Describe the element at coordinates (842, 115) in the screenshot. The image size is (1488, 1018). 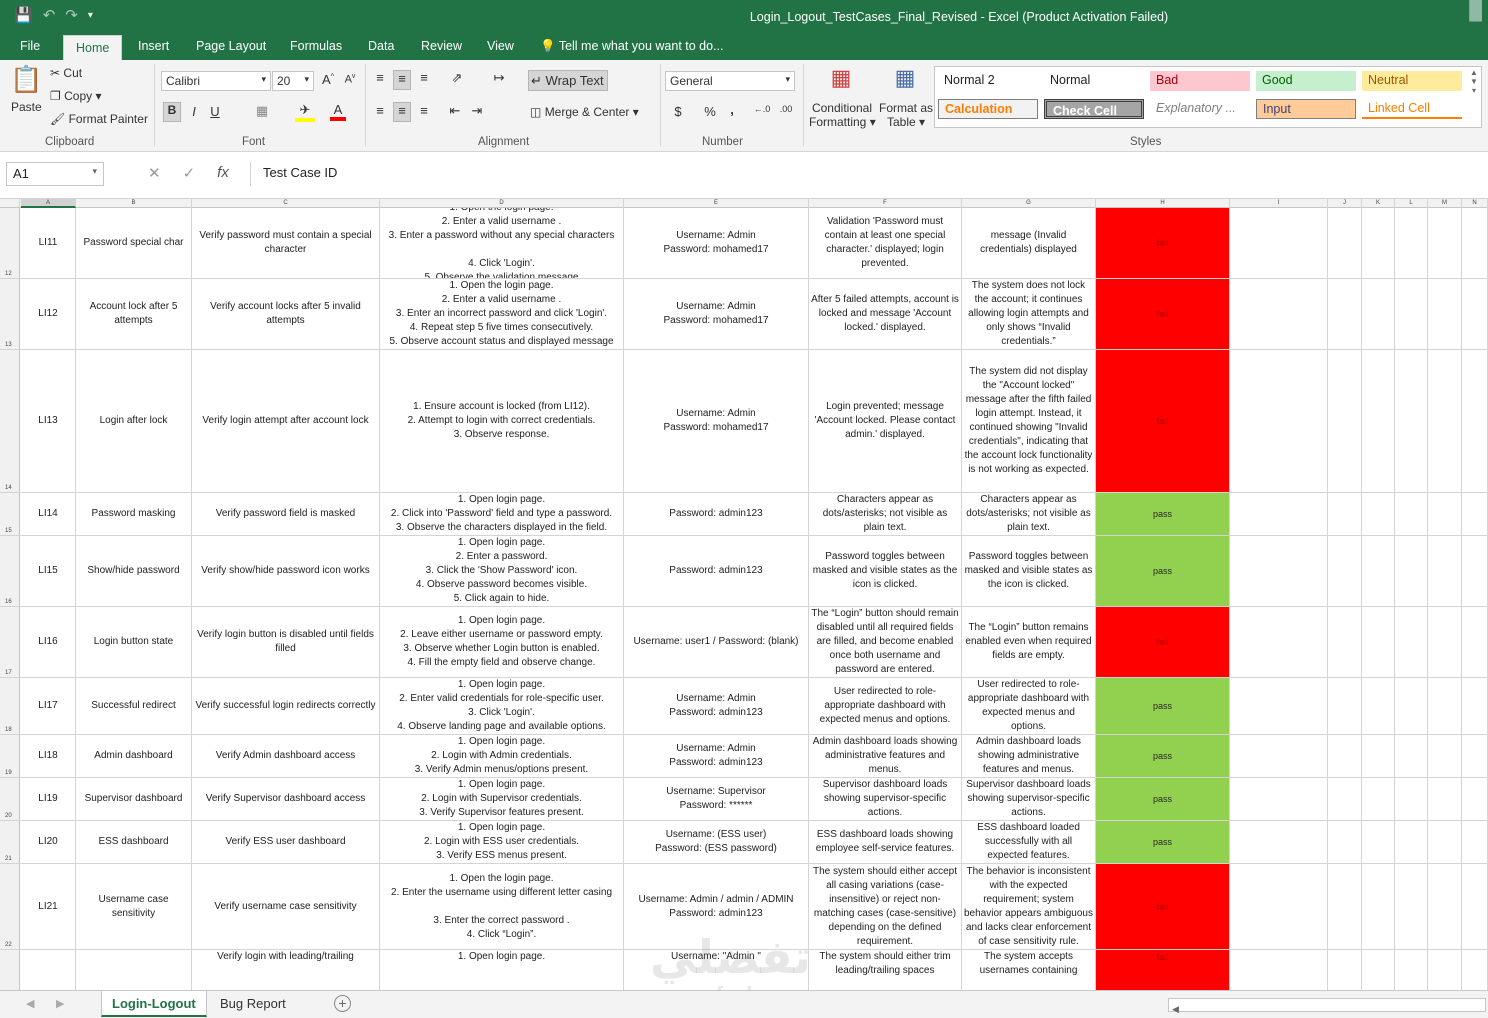
I see `conditional-formatting-button: Conditional Formatting ▾` at that location.